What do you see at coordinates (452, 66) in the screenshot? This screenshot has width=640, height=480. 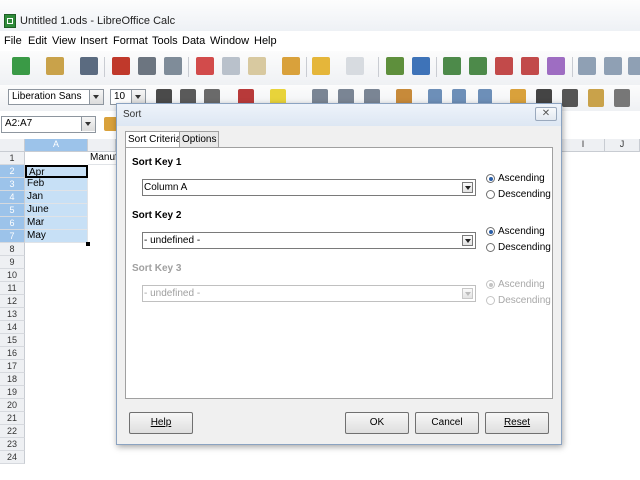 I see `row-icon` at bounding box center [452, 66].